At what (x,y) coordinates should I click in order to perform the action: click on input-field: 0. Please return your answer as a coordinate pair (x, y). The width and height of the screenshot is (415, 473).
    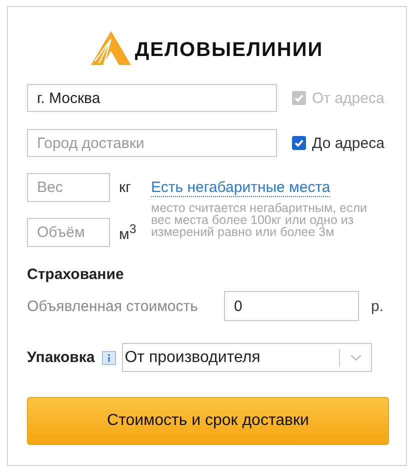
    Looking at the image, I should click on (291, 306).